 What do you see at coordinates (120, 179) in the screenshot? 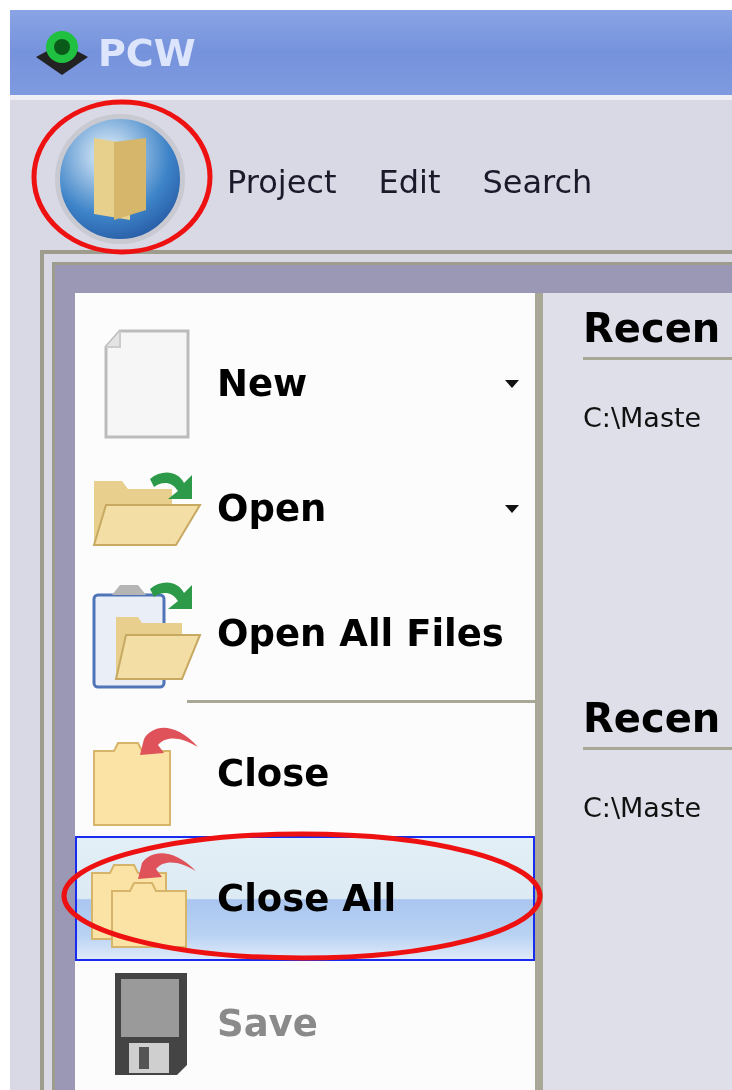
I see `application-button` at bounding box center [120, 179].